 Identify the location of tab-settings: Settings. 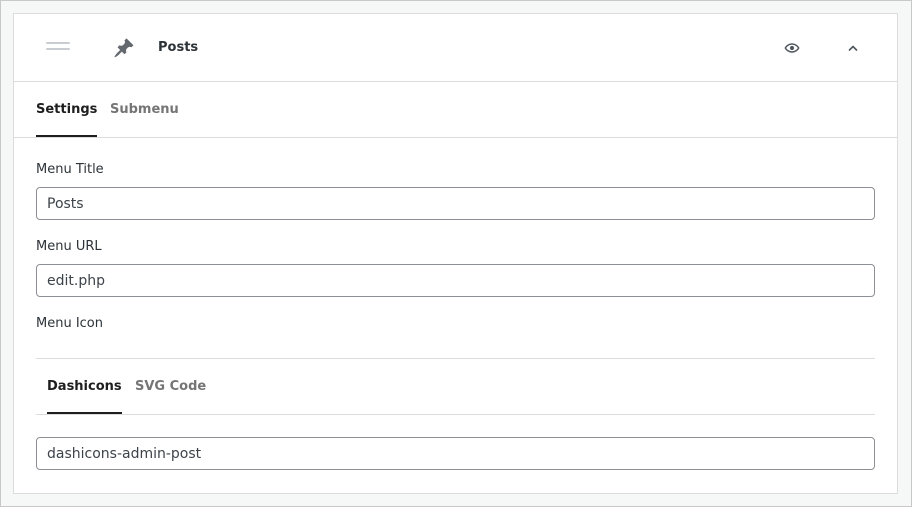
(67, 109).